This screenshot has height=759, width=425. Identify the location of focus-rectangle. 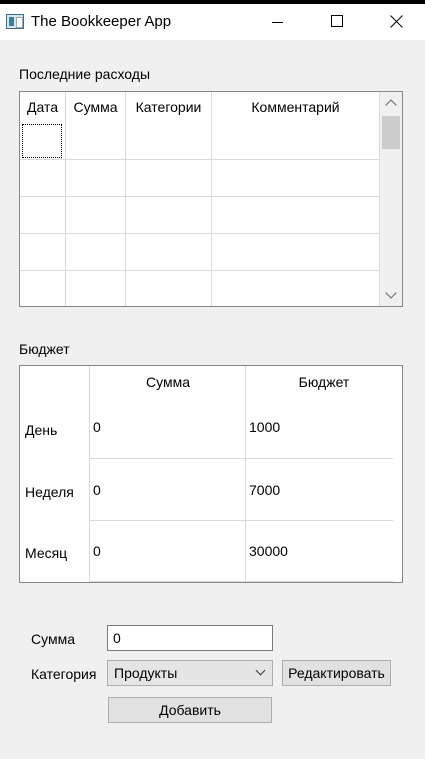
(42, 141).